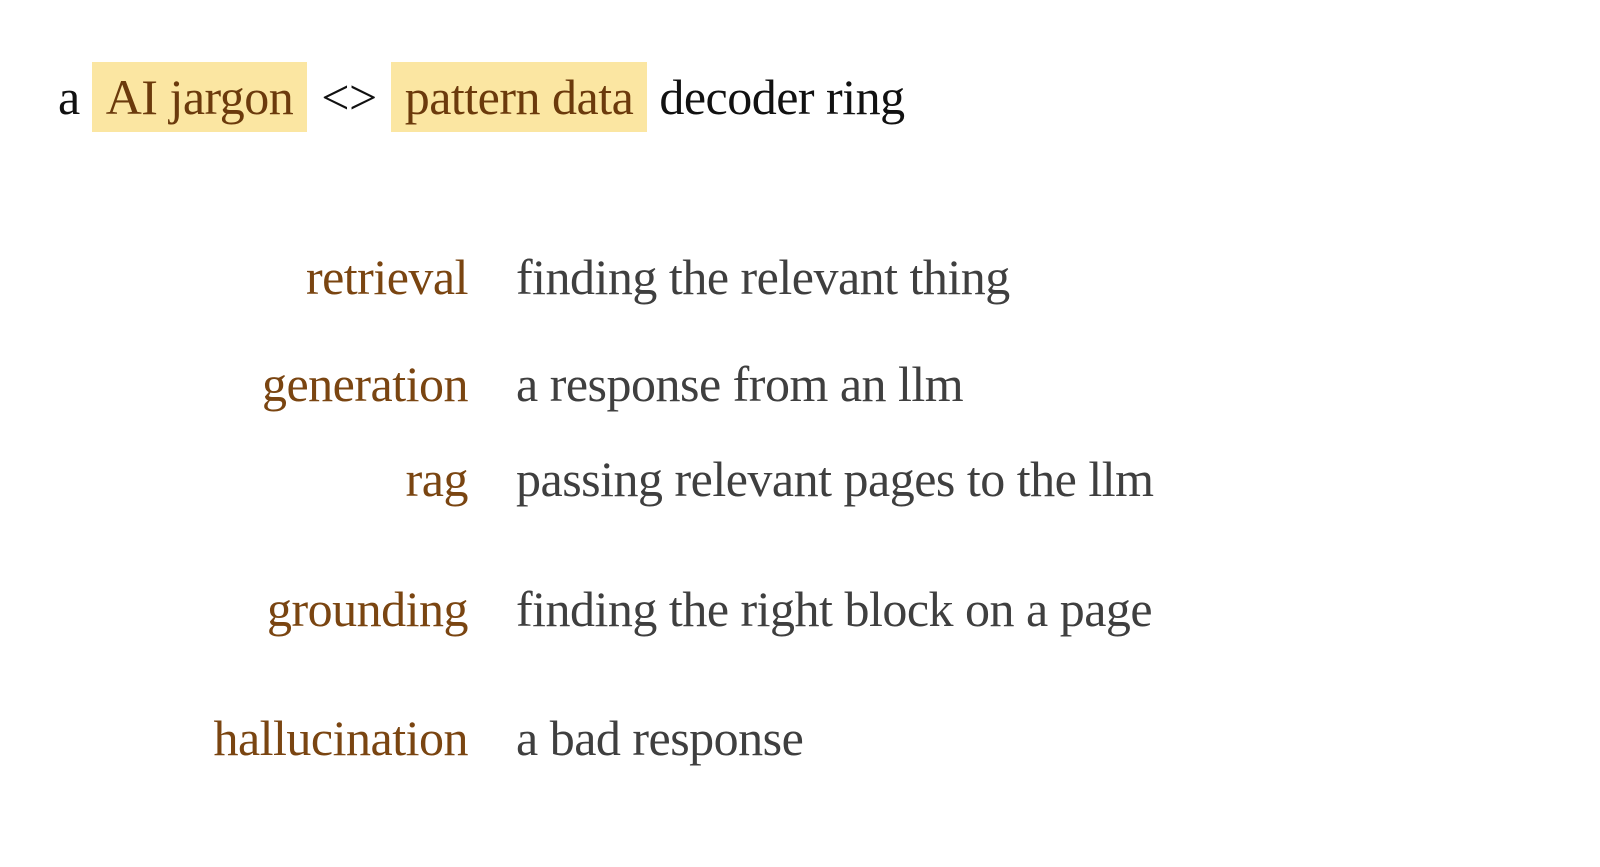 This screenshot has height=867, width=1600. What do you see at coordinates (740, 384) in the screenshot?
I see `term-definition: a response from an llm` at bounding box center [740, 384].